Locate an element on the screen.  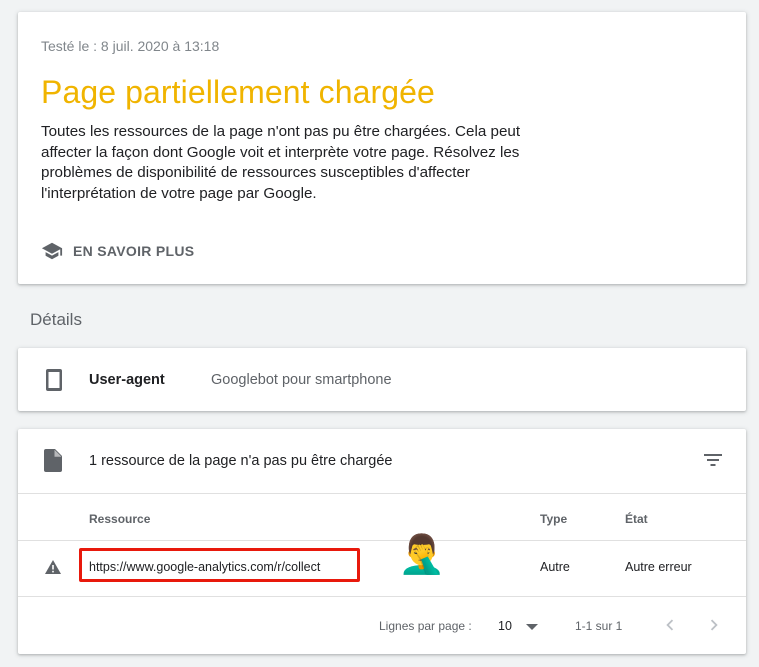
facepalm-emoji: 🤦‍♂️ is located at coordinates (422, 555).